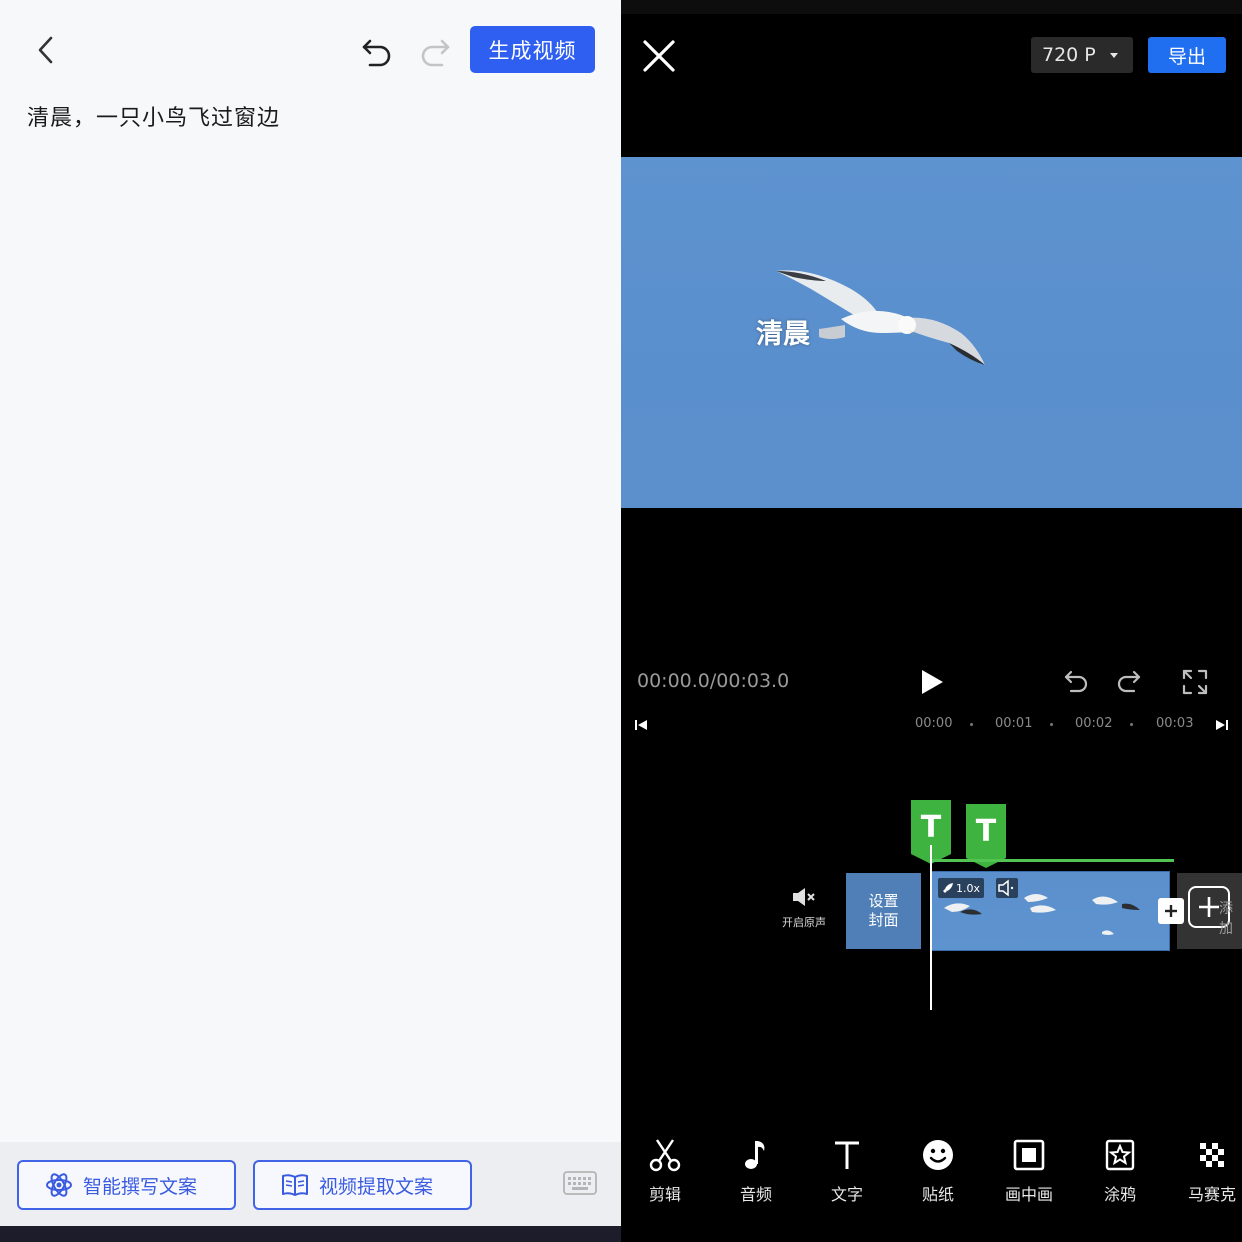  Describe the element at coordinates (846, 1194) in the screenshot. I see `tool-label: 文字` at that location.